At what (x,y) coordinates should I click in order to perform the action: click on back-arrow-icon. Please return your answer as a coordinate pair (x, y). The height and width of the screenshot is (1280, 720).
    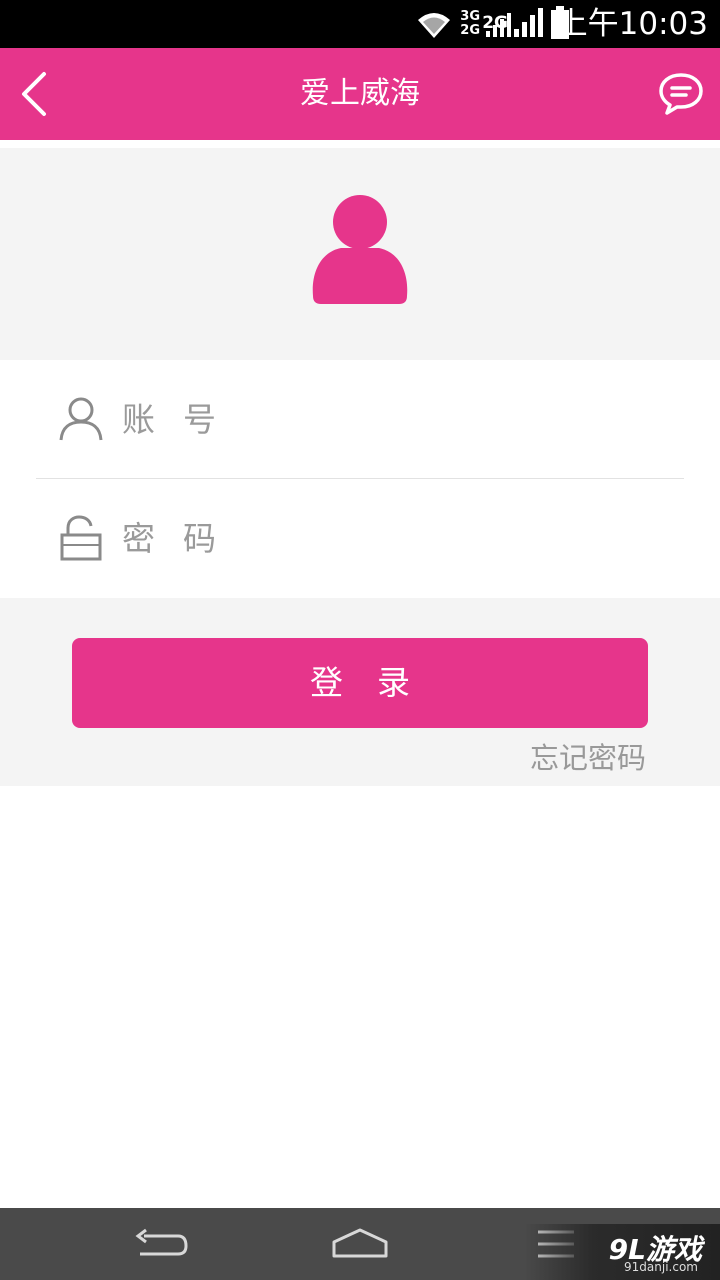
    Looking at the image, I should click on (161, 1242).